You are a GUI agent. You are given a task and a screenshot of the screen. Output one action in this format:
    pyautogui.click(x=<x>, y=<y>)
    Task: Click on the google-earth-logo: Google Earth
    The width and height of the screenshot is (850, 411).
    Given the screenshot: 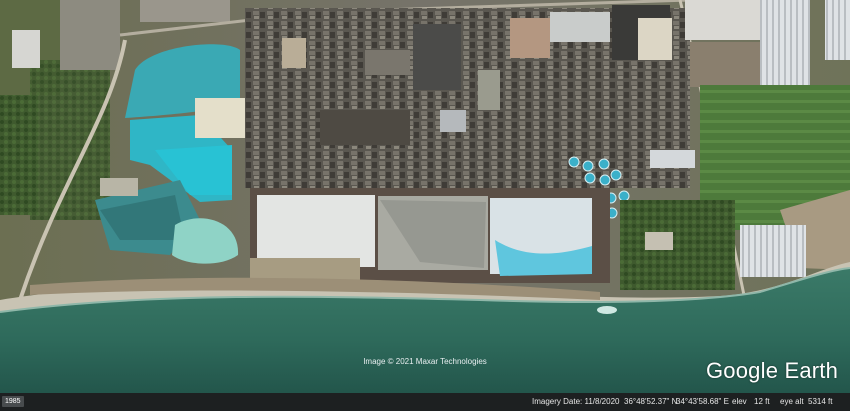 What is the action you would take?
    pyautogui.click(x=772, y=371)
    